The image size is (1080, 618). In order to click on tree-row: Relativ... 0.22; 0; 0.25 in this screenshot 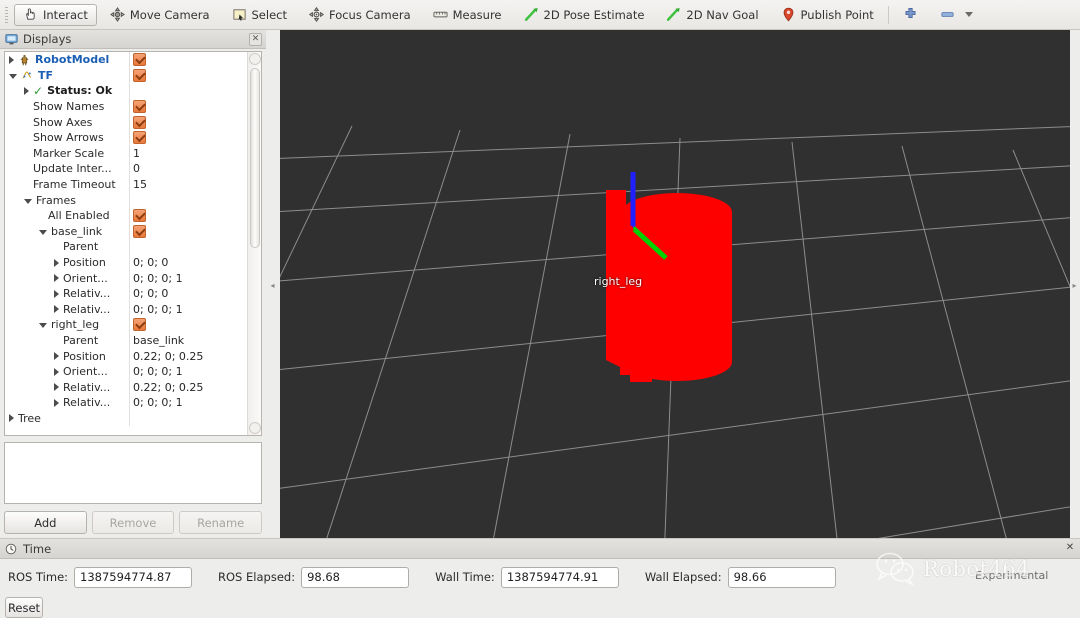, I will do `click(126, 387)`.